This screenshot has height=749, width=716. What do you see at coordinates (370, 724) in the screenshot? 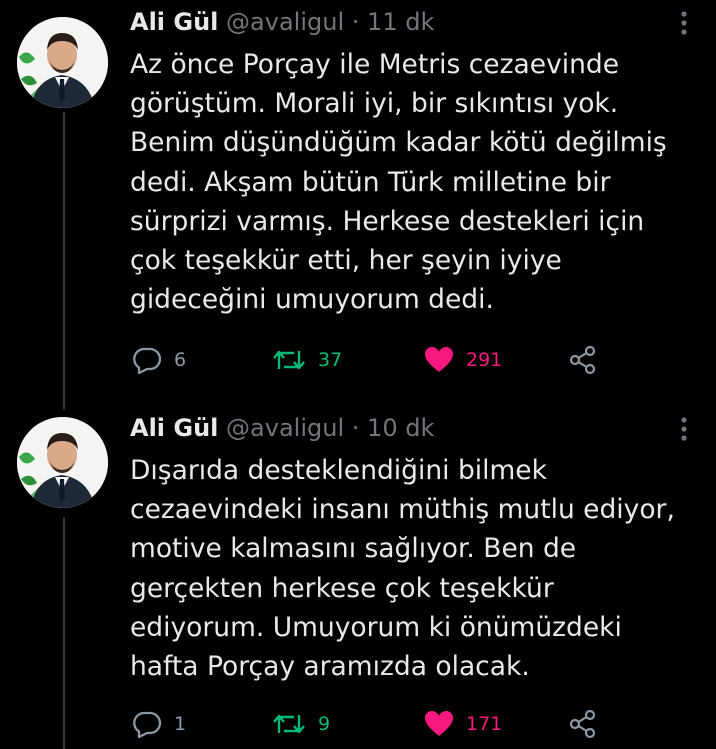
I see `tweet-actions: 1 9 171` at bounding box center [370, 724].